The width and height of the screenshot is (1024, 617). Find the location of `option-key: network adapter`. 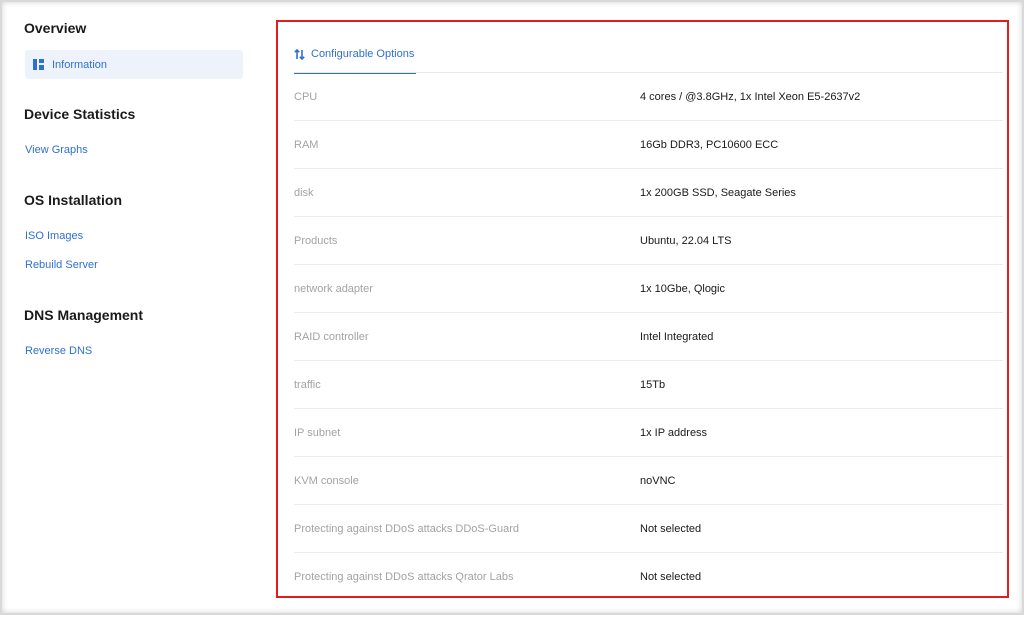

option-key: network adapter is located at coordinates (333, 288).